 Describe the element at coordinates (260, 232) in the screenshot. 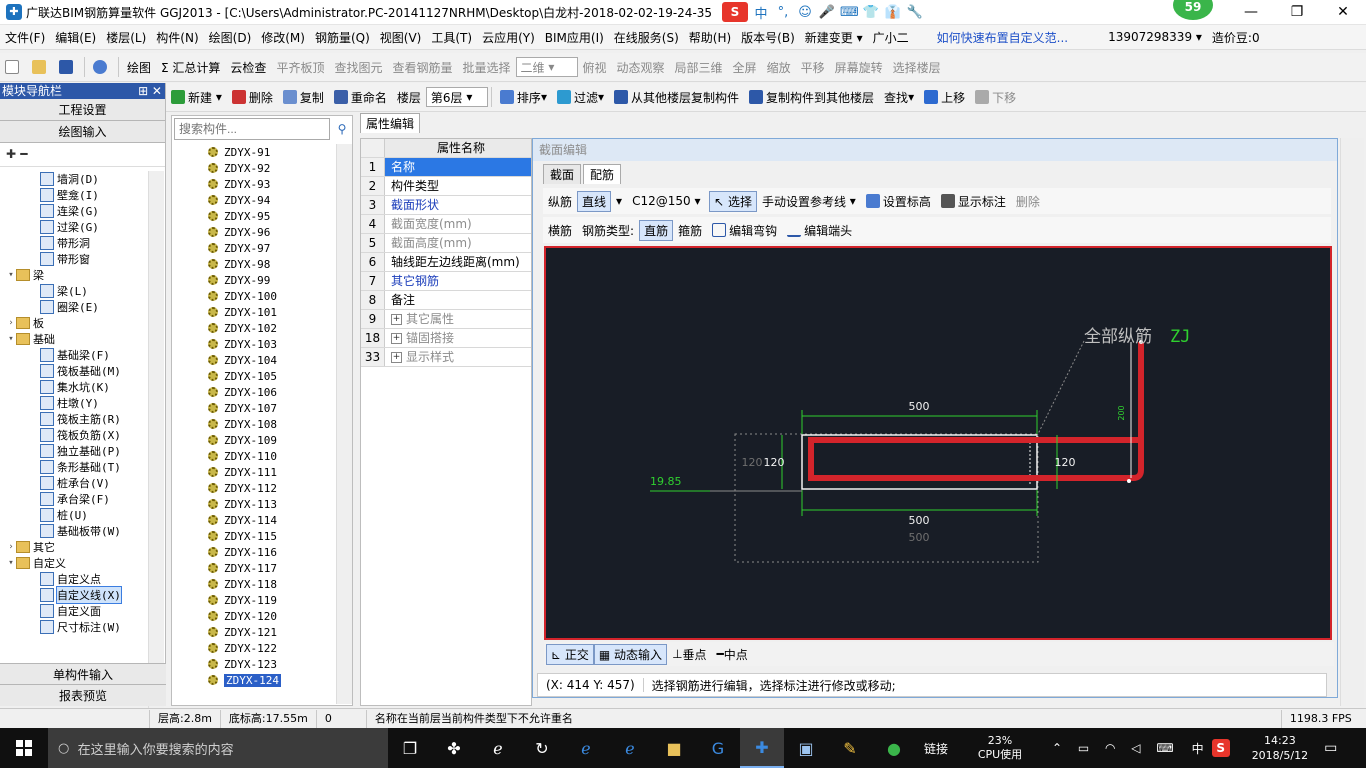

I see `component-list-item: ZDYX-96` at that location.